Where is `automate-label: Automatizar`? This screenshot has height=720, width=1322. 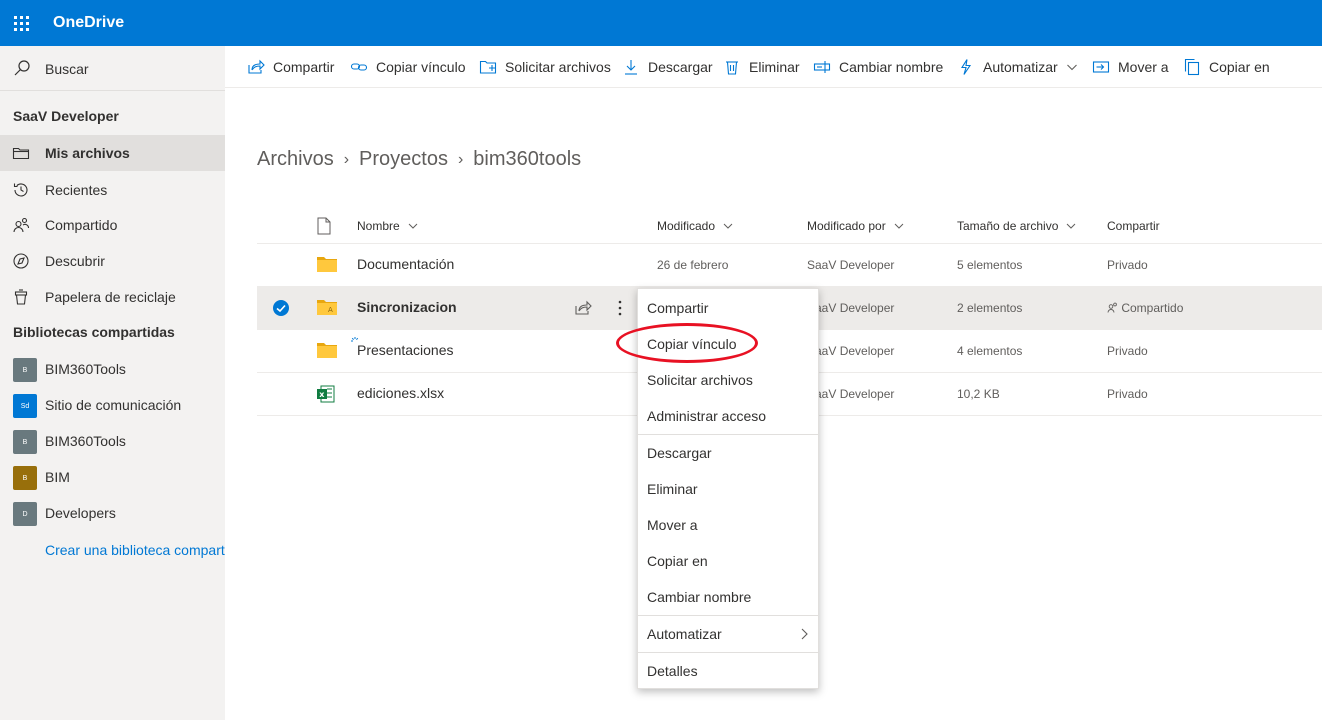 automate-label: Automatizar is located at coordinates (1020, 67).